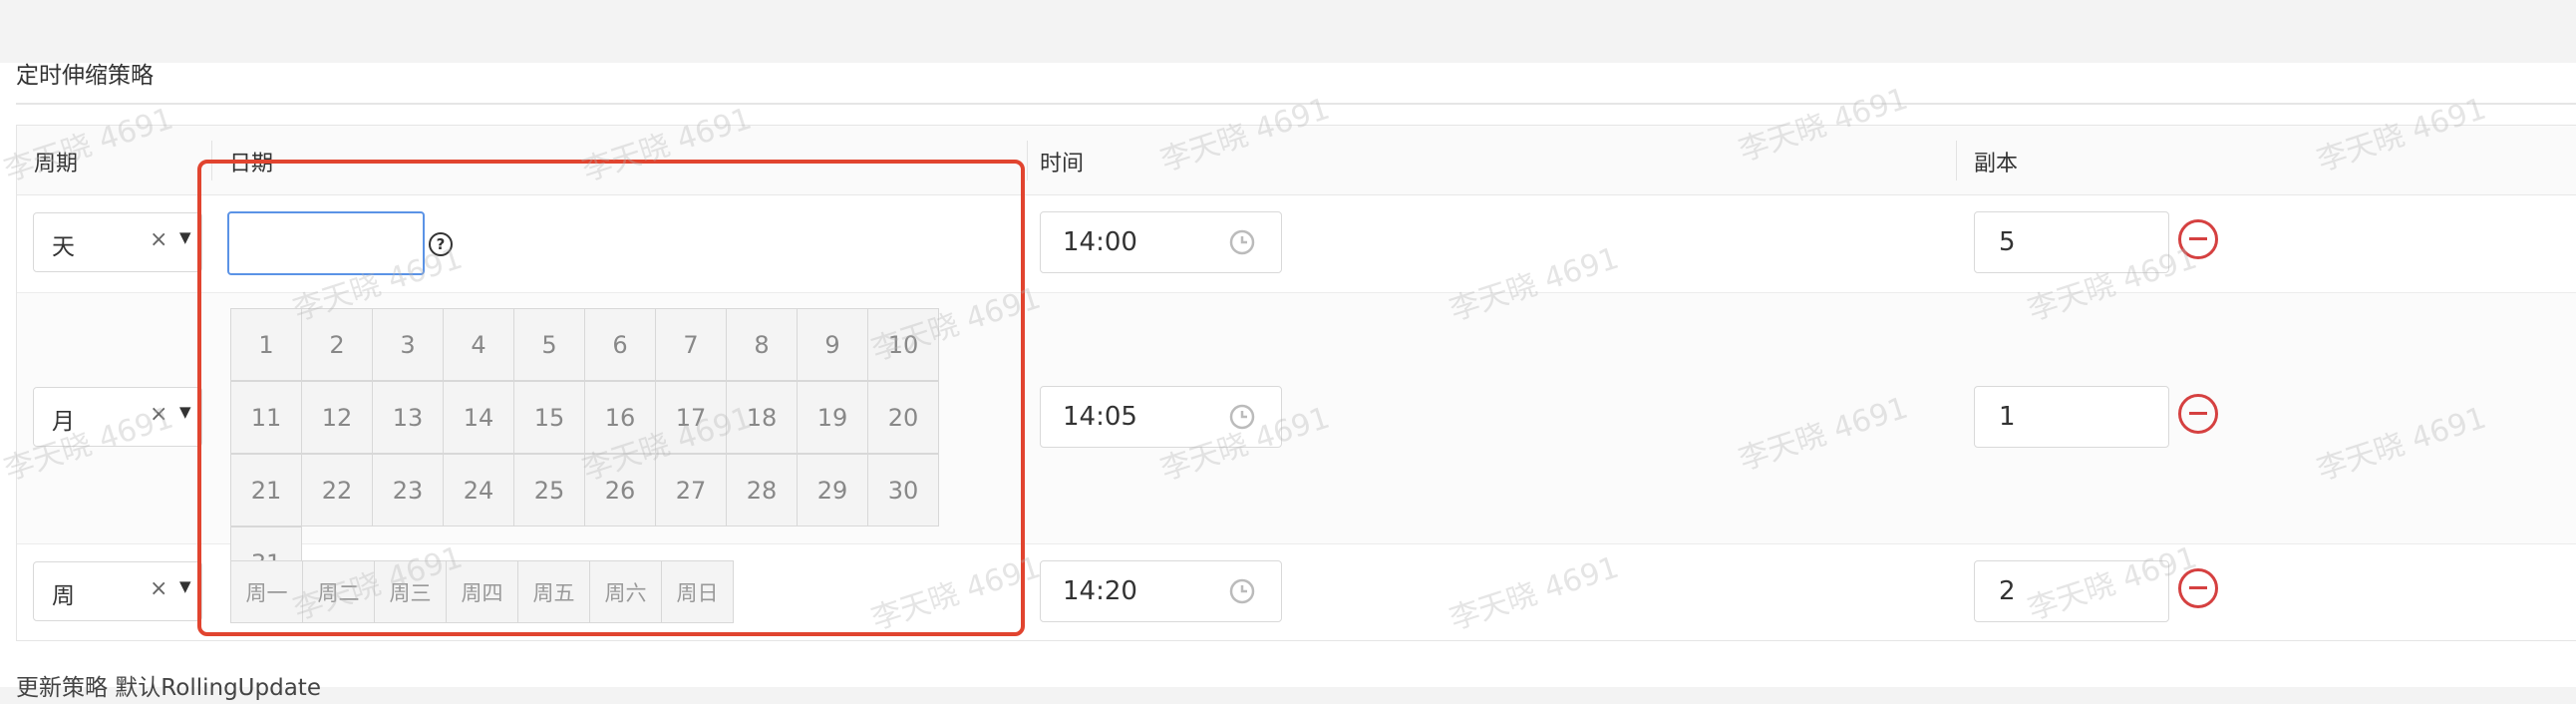  I want to click on time-value: 14:20, so click(1100, 591).